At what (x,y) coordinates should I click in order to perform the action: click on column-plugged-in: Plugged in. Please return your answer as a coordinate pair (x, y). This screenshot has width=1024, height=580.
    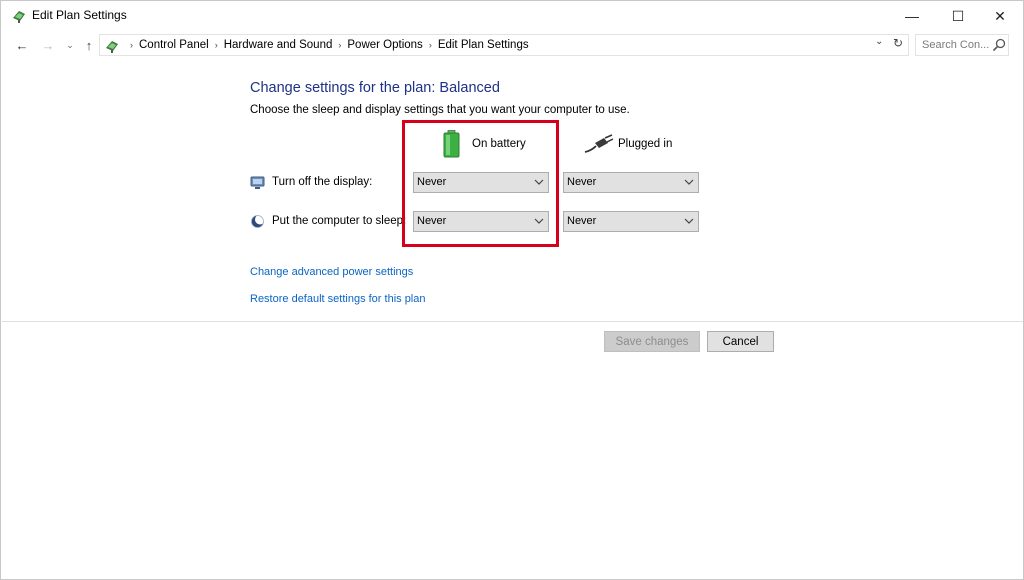
    Looking at the image, I should click on (628, 144).